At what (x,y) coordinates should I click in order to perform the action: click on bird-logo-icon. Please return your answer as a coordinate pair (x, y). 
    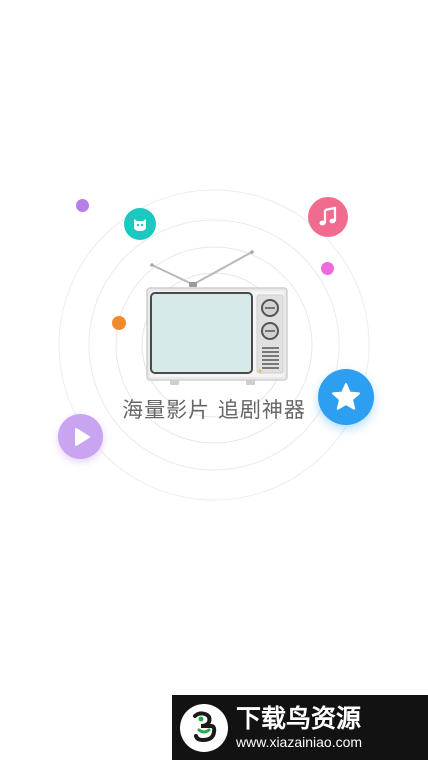
    Looking at the image, I should click on (204, 727).